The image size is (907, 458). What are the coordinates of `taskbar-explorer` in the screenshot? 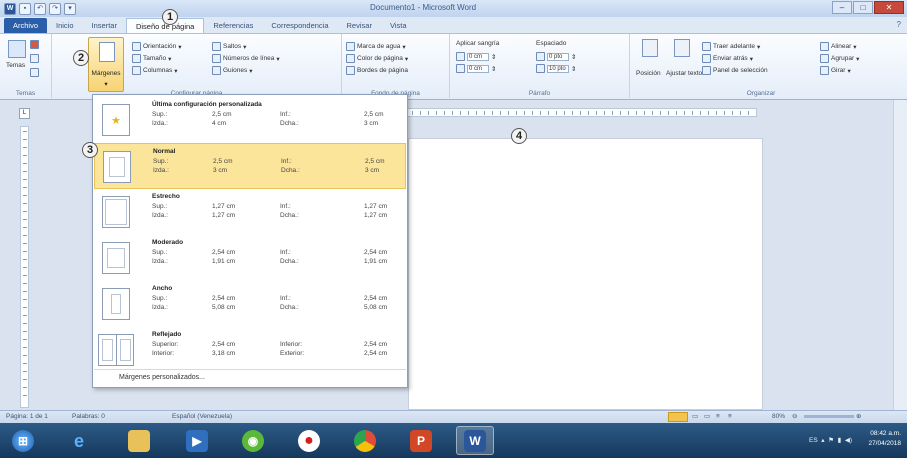 It's located at (139, 440).